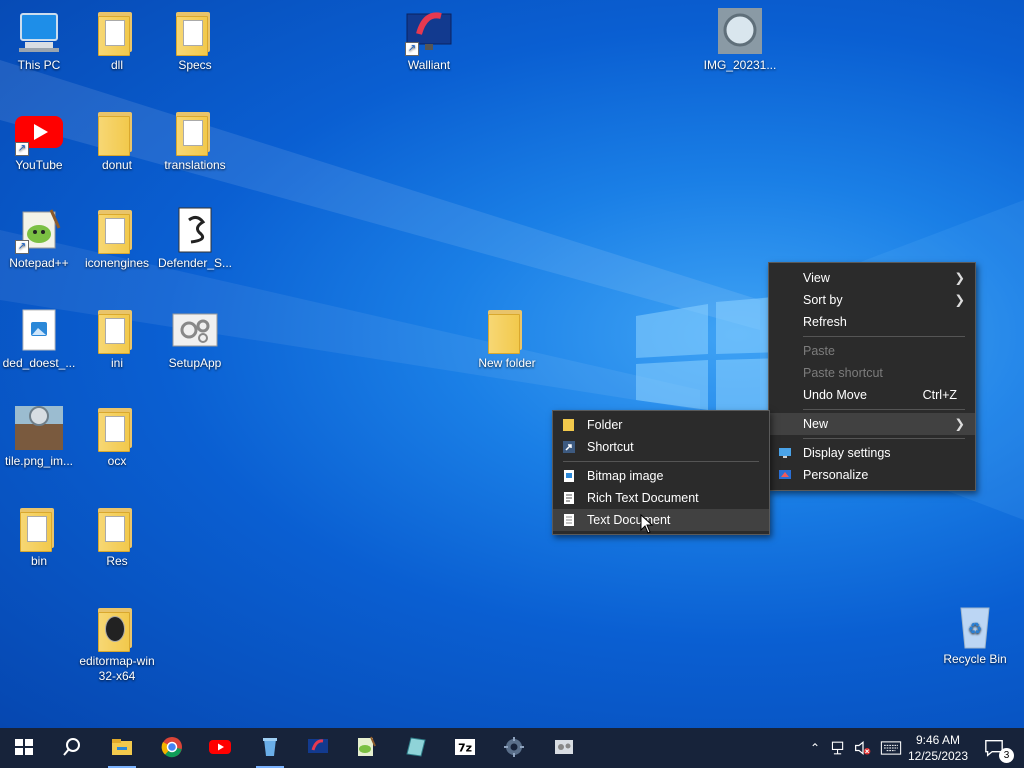  Describe the element at coordinates (1006, 755) in the screenshot. I see `notification-badge: 3` at that location.